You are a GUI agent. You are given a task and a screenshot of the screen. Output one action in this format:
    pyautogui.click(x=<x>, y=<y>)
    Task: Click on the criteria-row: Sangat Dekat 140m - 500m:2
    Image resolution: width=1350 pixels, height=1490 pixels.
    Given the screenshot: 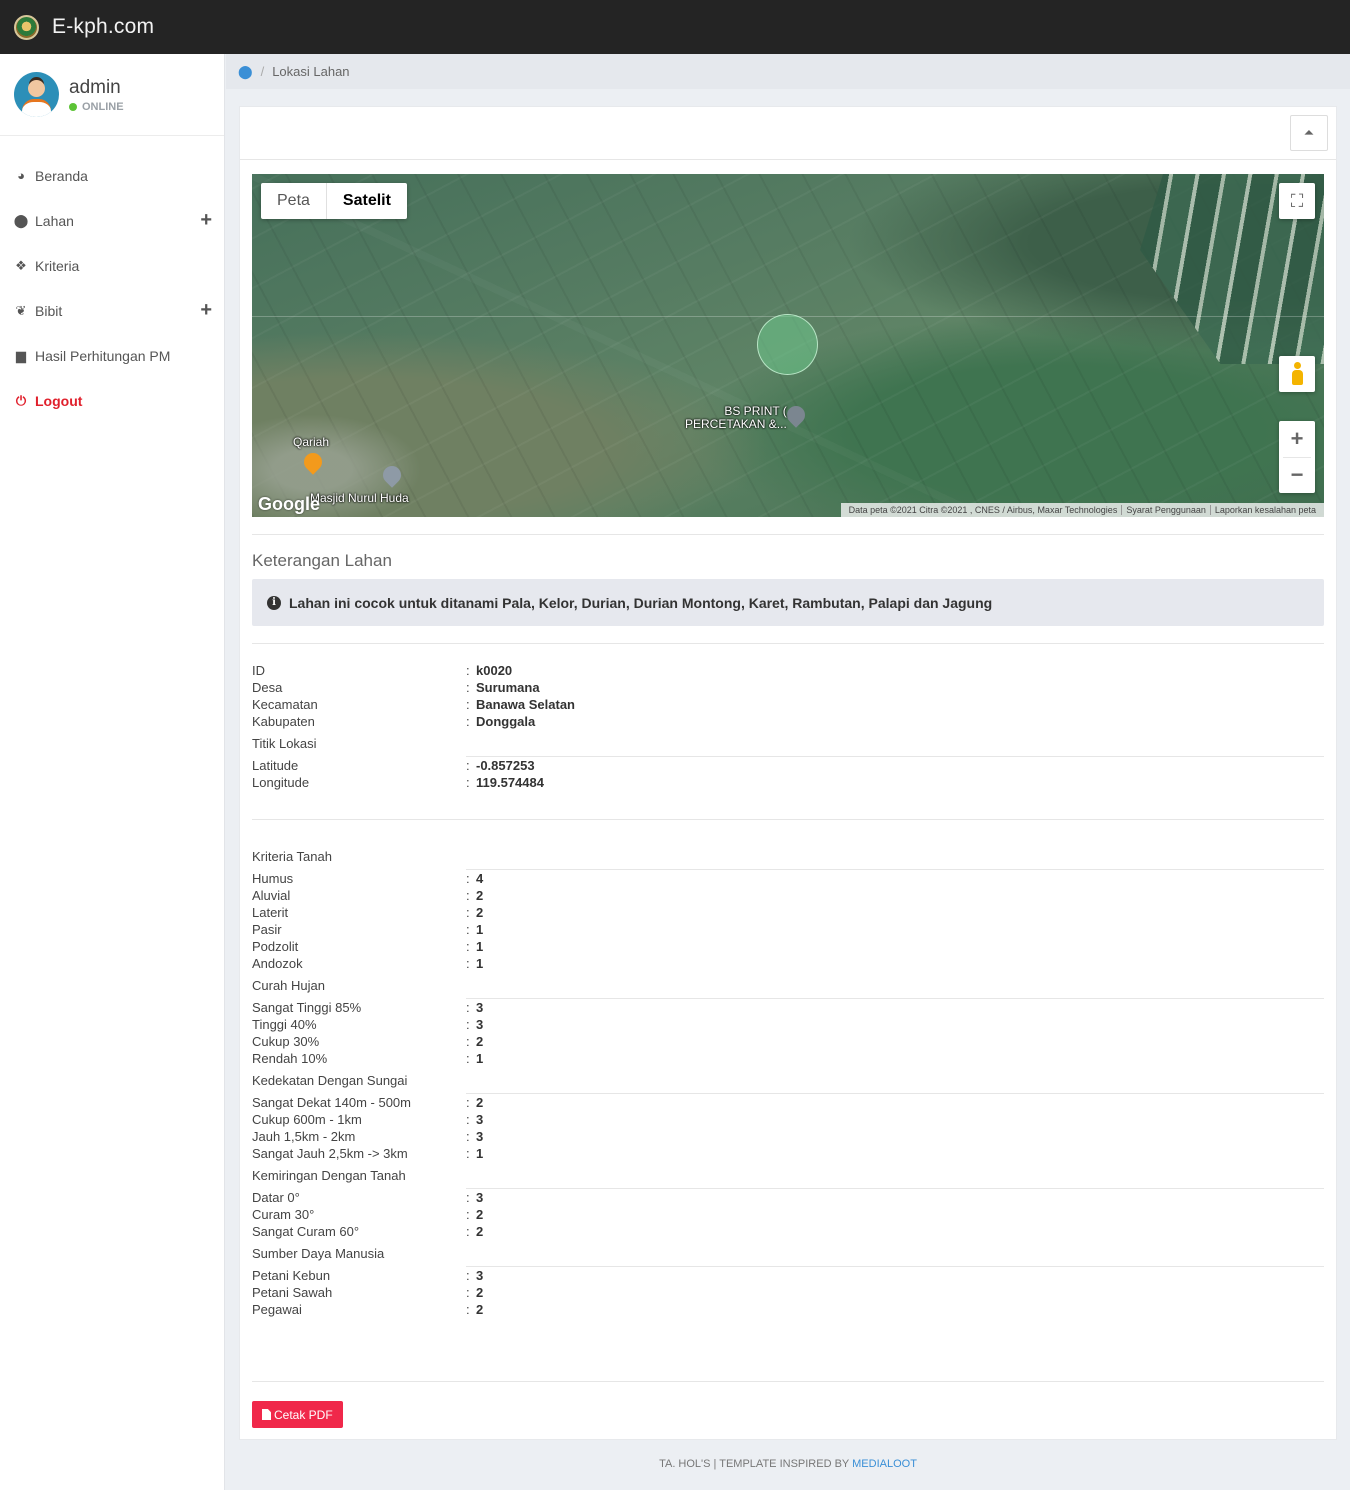 What is the action you would take?
    pyautogui.click(x=368, y=1102)
    